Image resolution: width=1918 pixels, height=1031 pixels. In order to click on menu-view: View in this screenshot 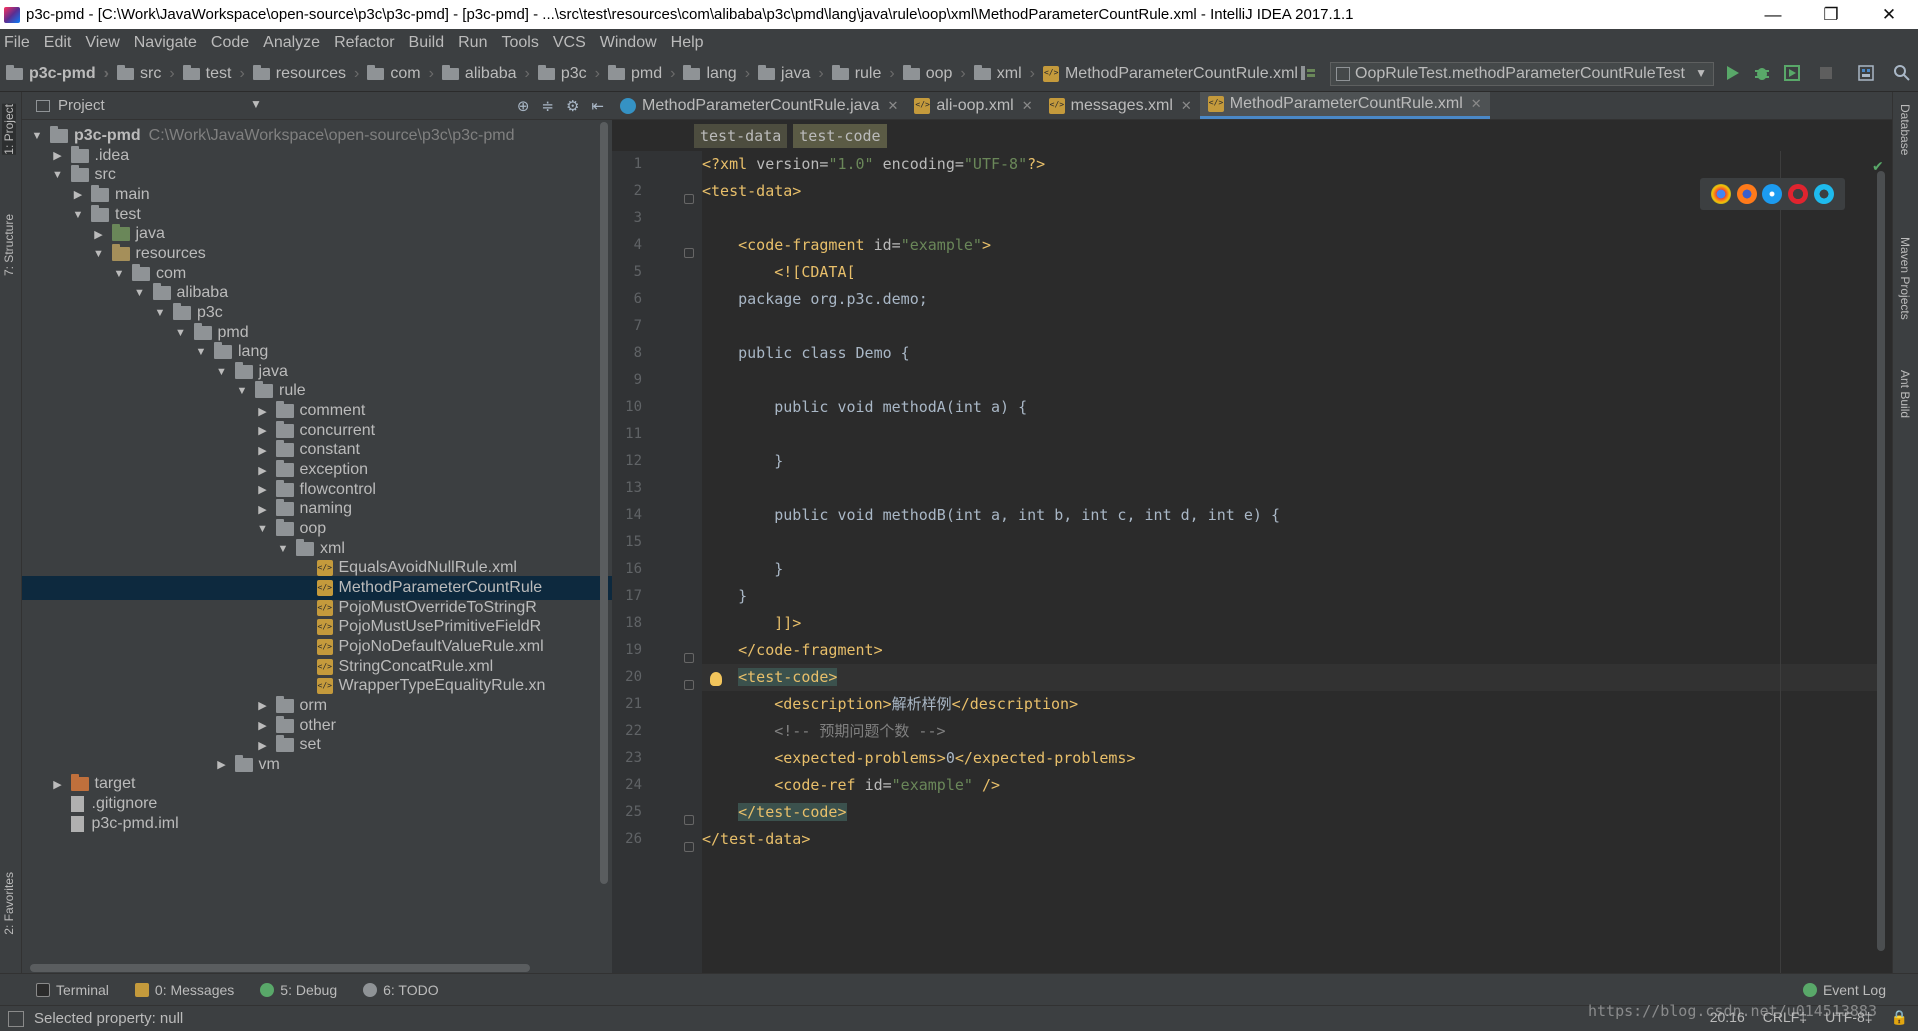, I will do `click(102, 43)`.